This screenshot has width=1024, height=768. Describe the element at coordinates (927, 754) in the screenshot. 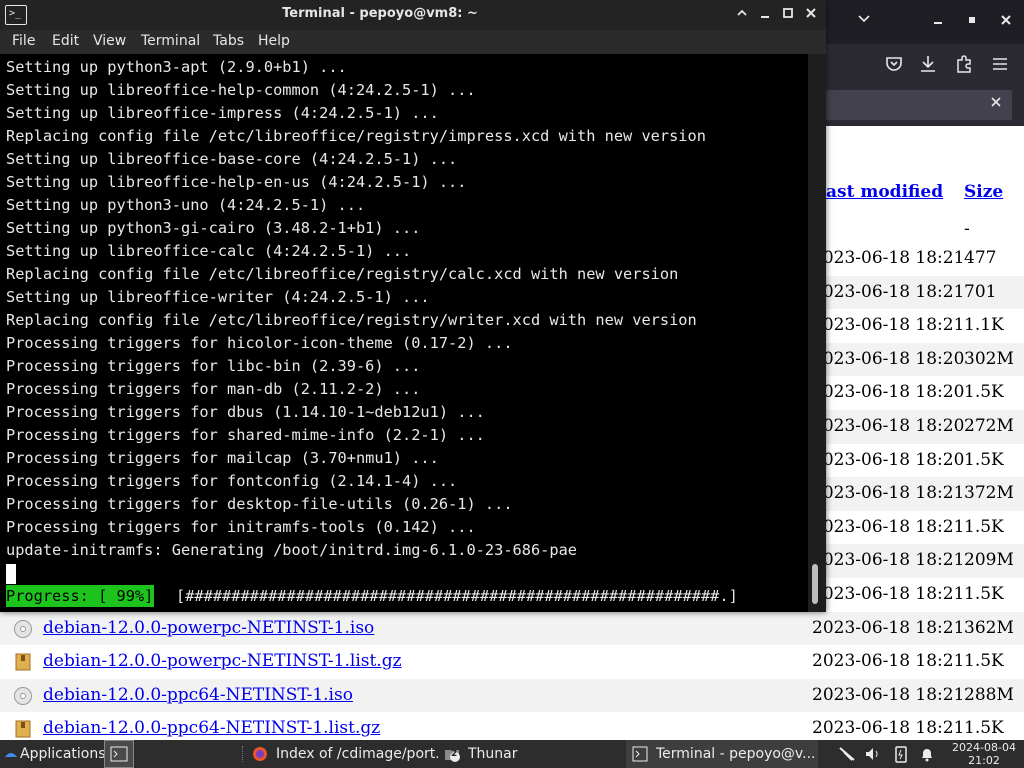

I see `notifications-bell-icon` at that location.